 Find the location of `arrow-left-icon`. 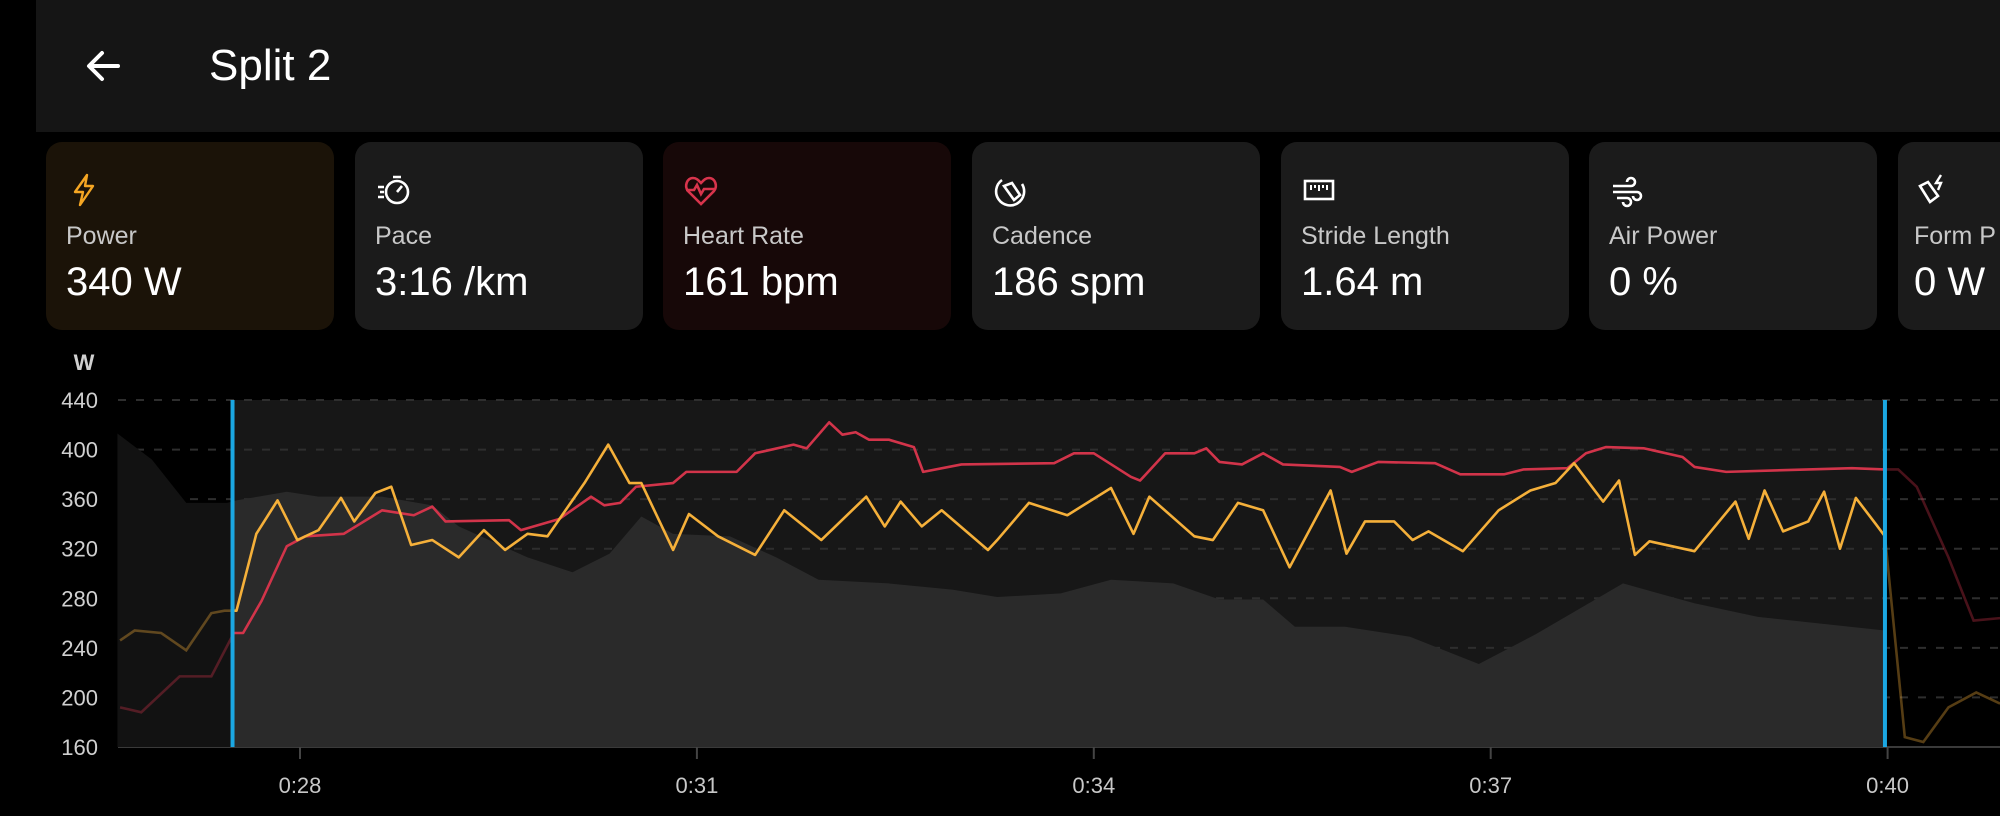

arrow-left-icon is located at coordinates (104, 66).